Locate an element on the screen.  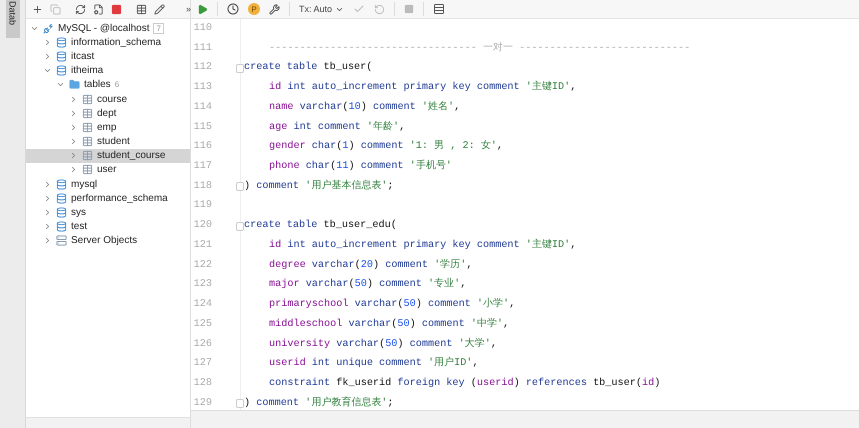
tree-item: performance_schema is located at coordinates (108, 198).